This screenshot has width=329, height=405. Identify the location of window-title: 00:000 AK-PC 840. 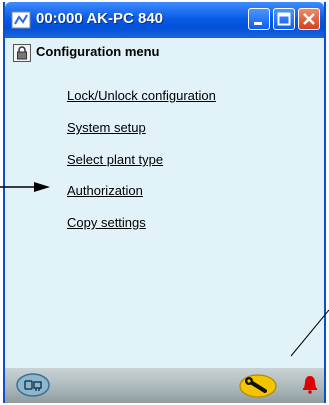
(100, 18).